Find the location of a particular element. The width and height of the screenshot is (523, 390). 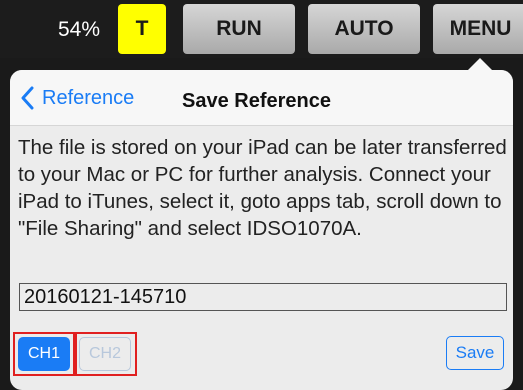

top-toolbar: 54% T RUN AUTO MENU is located at coordinates (261, 29).